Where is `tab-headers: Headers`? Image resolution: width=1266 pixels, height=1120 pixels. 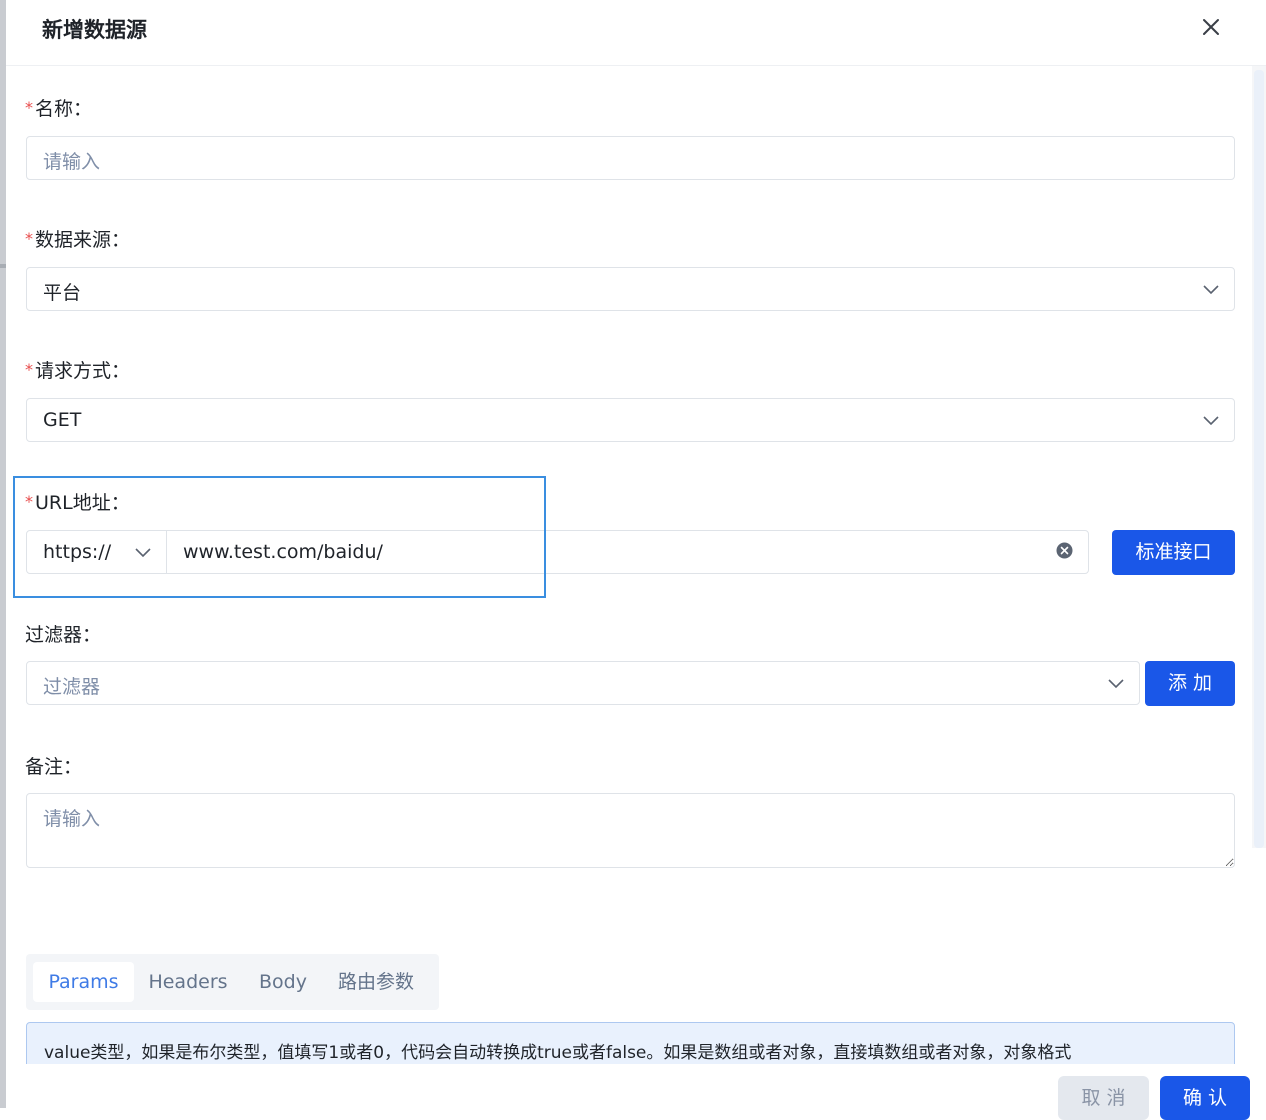 tab-headers: Headers is located at coordinates (188, 982).